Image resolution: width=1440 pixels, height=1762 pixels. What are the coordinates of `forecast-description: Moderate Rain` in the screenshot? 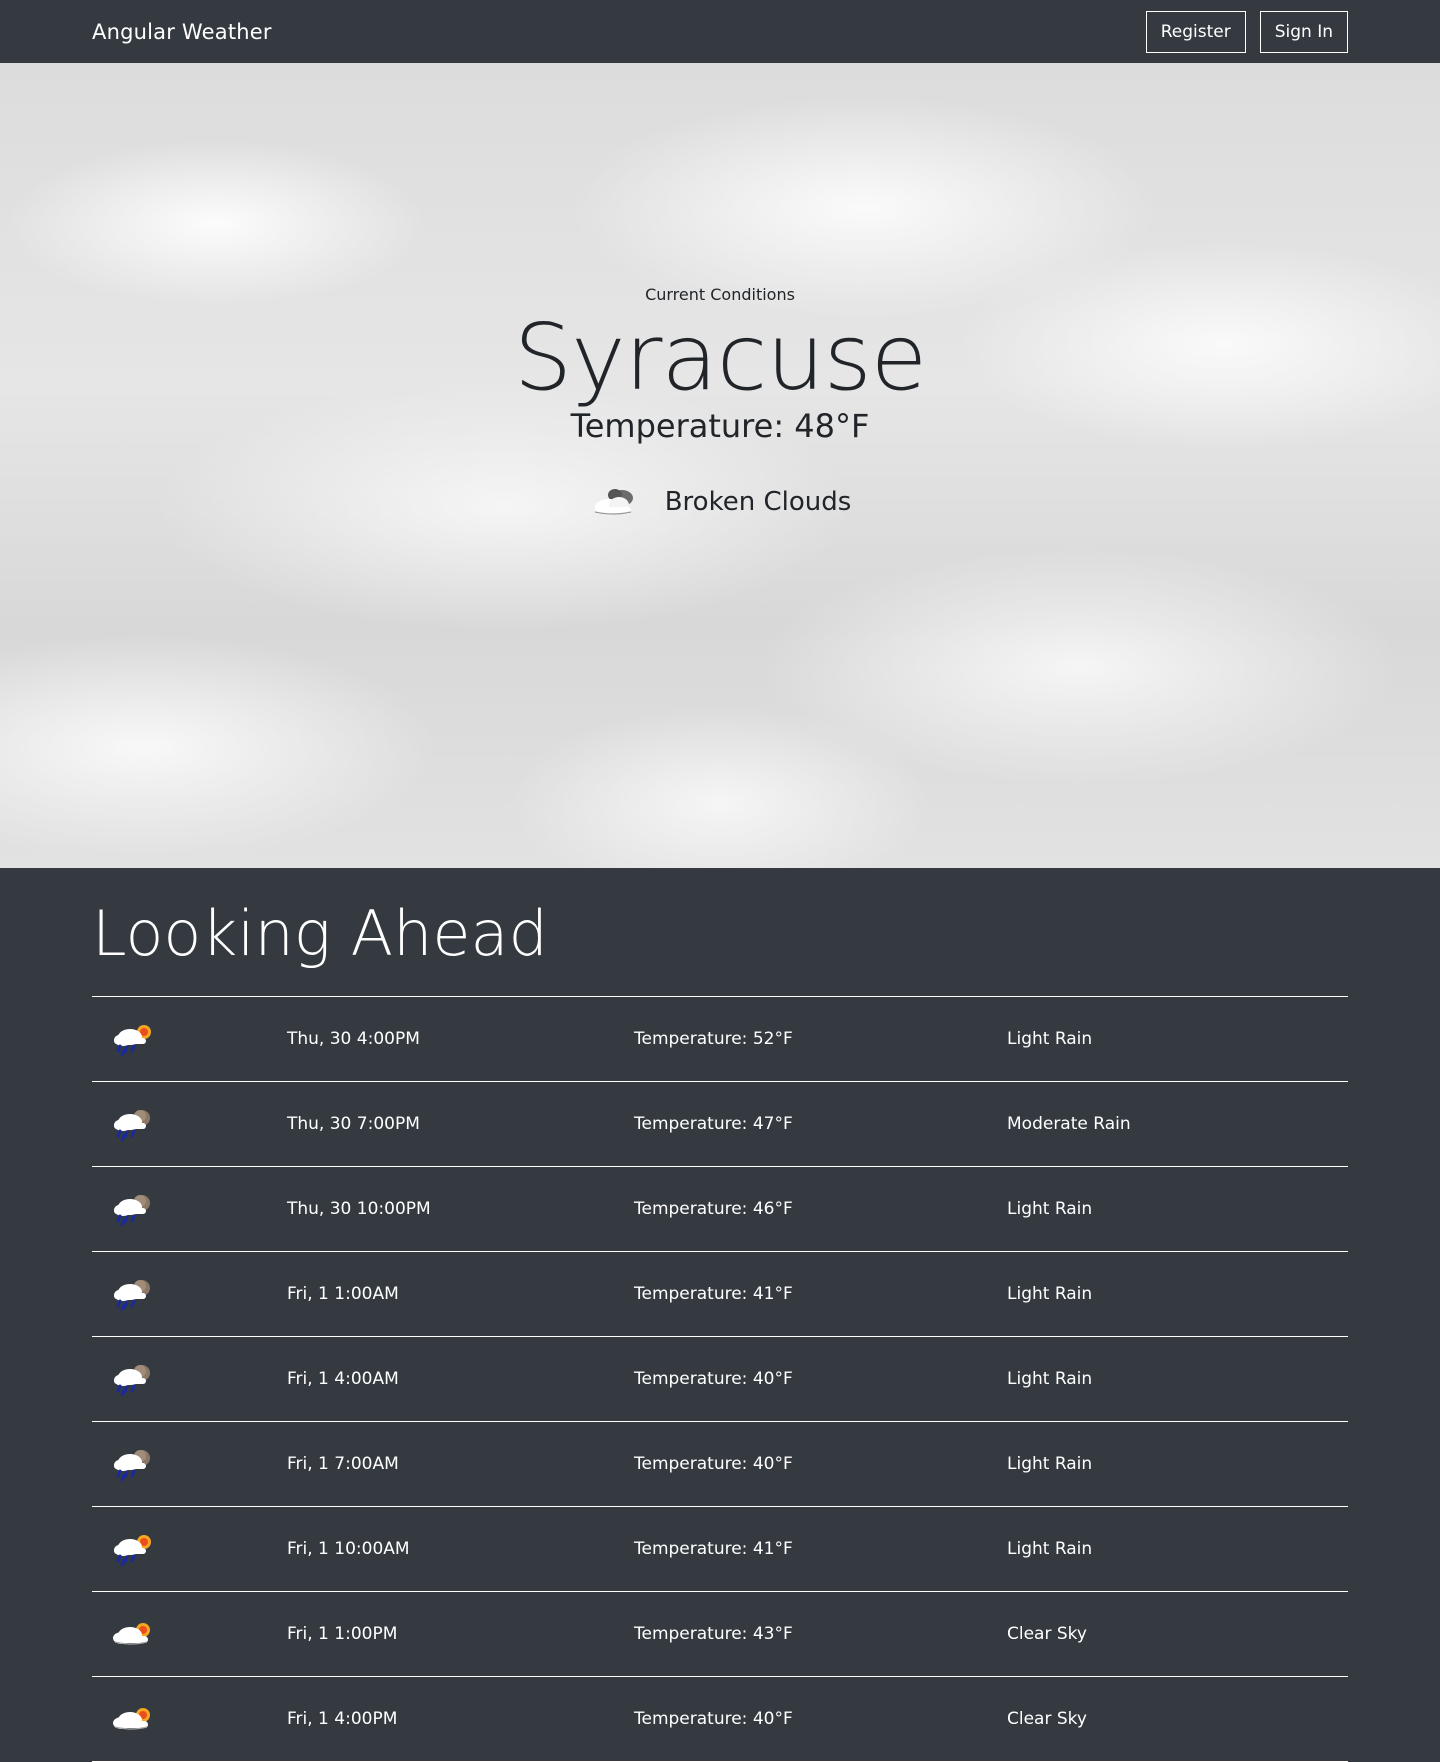 It's located at (1069, 1124).